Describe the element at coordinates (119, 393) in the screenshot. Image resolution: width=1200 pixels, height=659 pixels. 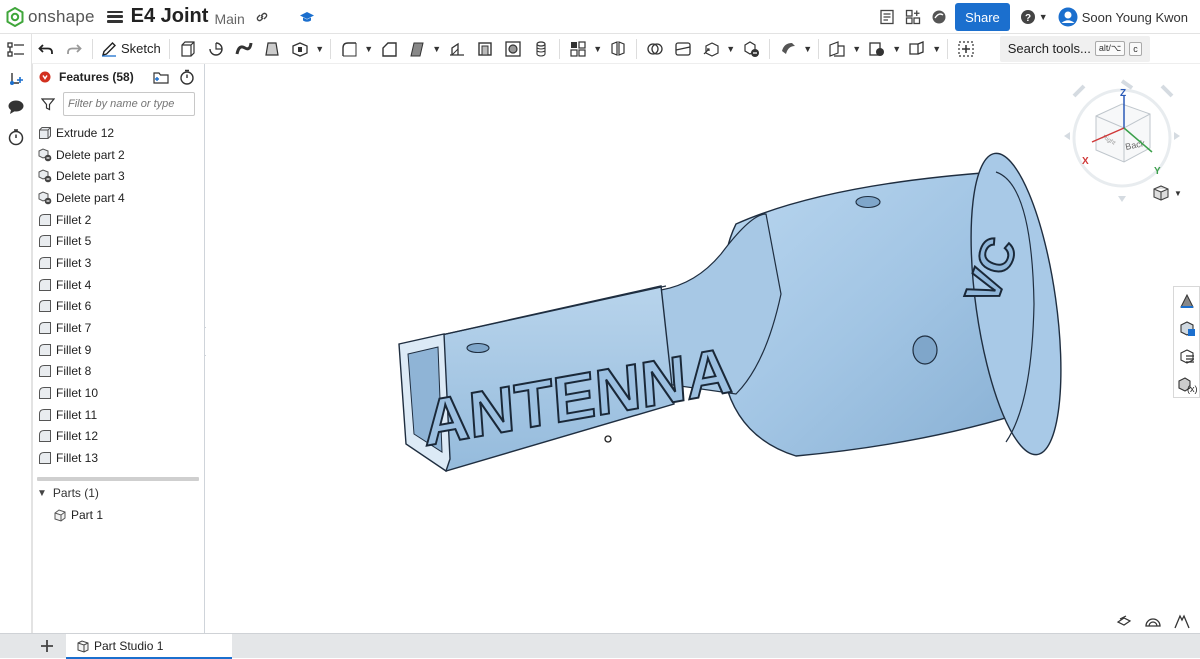
I see `feature-item-fillet-10: Fillet 10` at that location.